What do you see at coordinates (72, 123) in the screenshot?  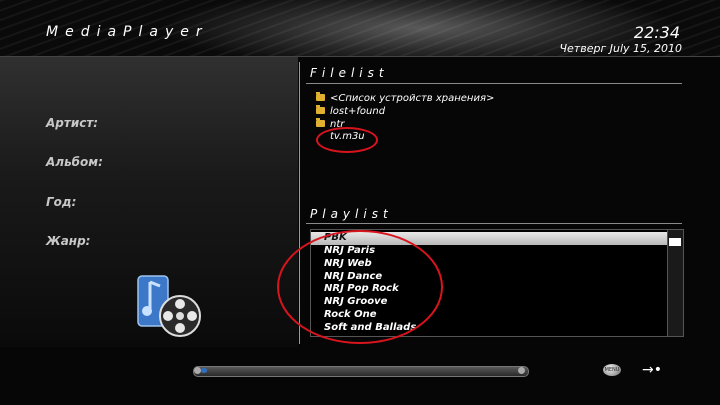 I see `artist-label: Артист:` at bounding box center [72, 123].